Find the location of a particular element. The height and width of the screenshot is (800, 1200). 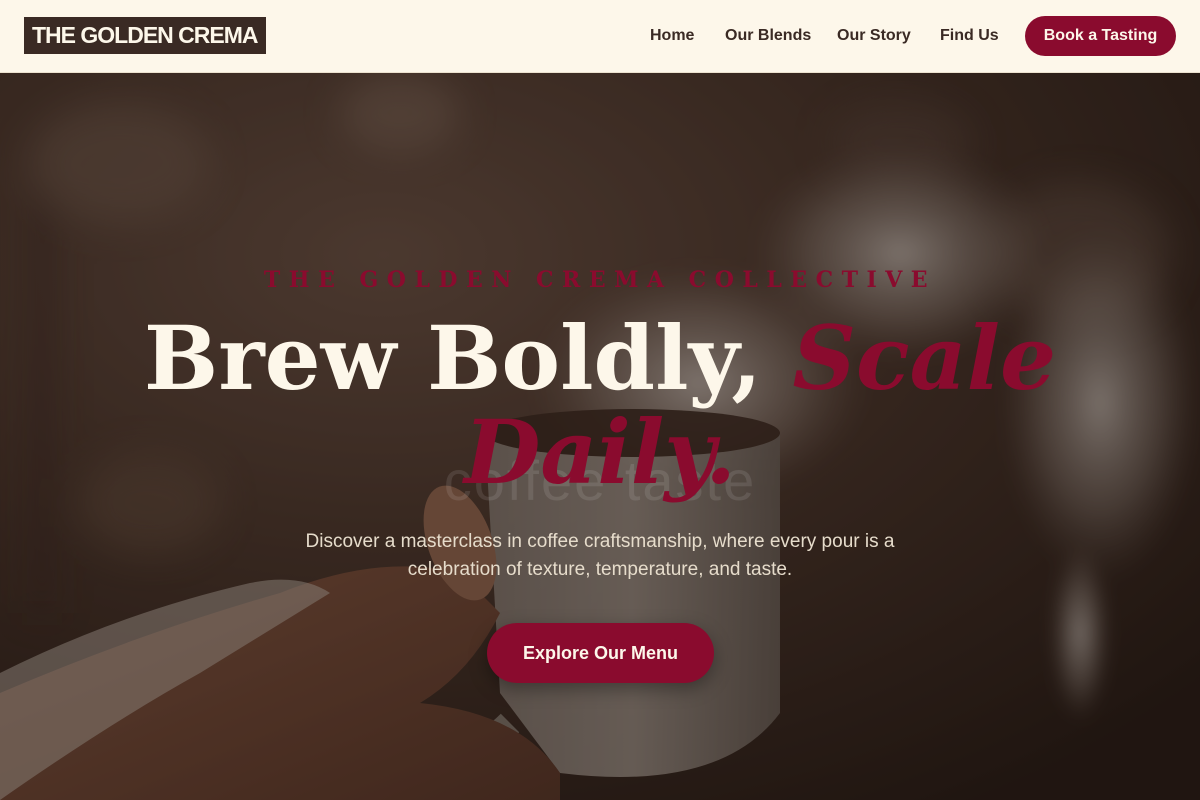

nav-link-home: Home is located at coordinates (672, 36).